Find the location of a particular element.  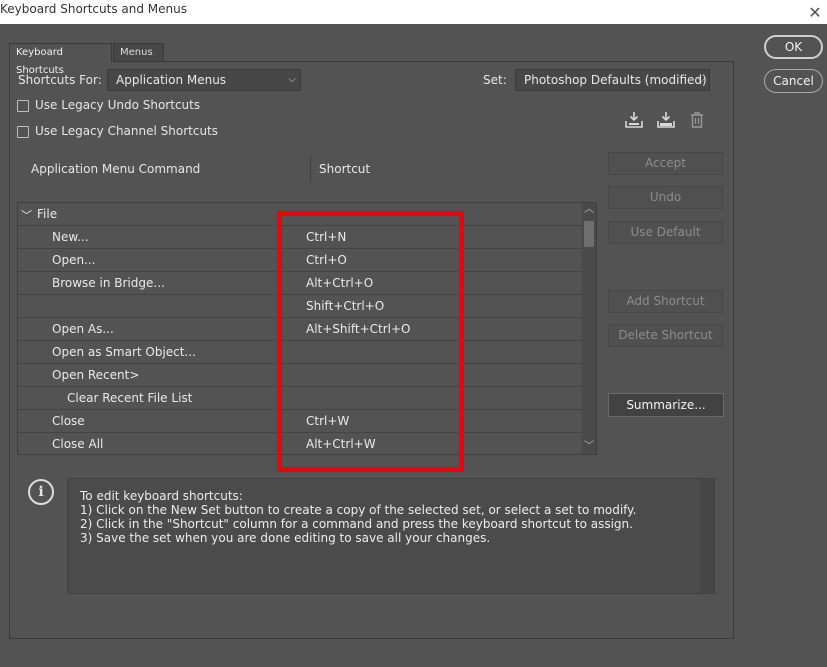

add-shortcut-button: Add Shortcut is located at coordinates (665, 301).